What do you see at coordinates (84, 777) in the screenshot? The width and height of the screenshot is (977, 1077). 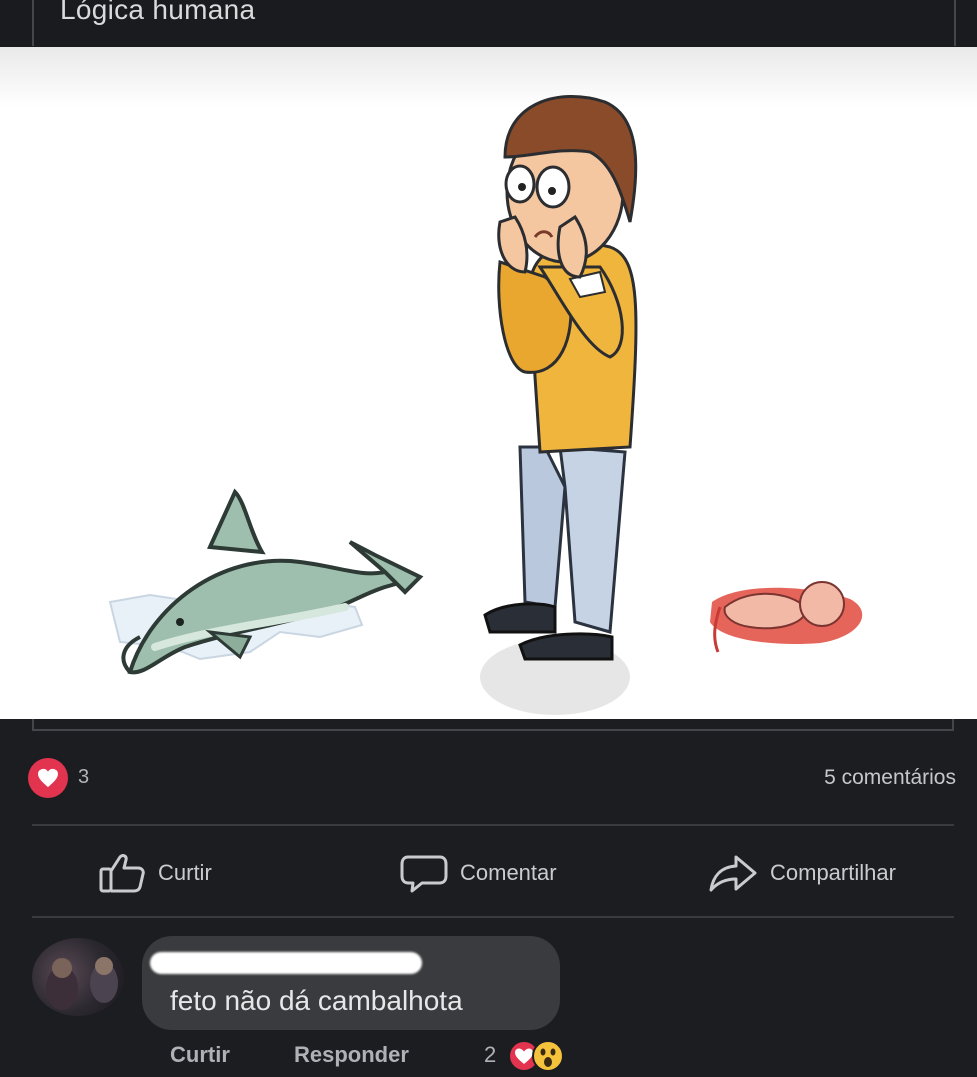 I see `reaction-count: 3` at bounding box center [84, 777].